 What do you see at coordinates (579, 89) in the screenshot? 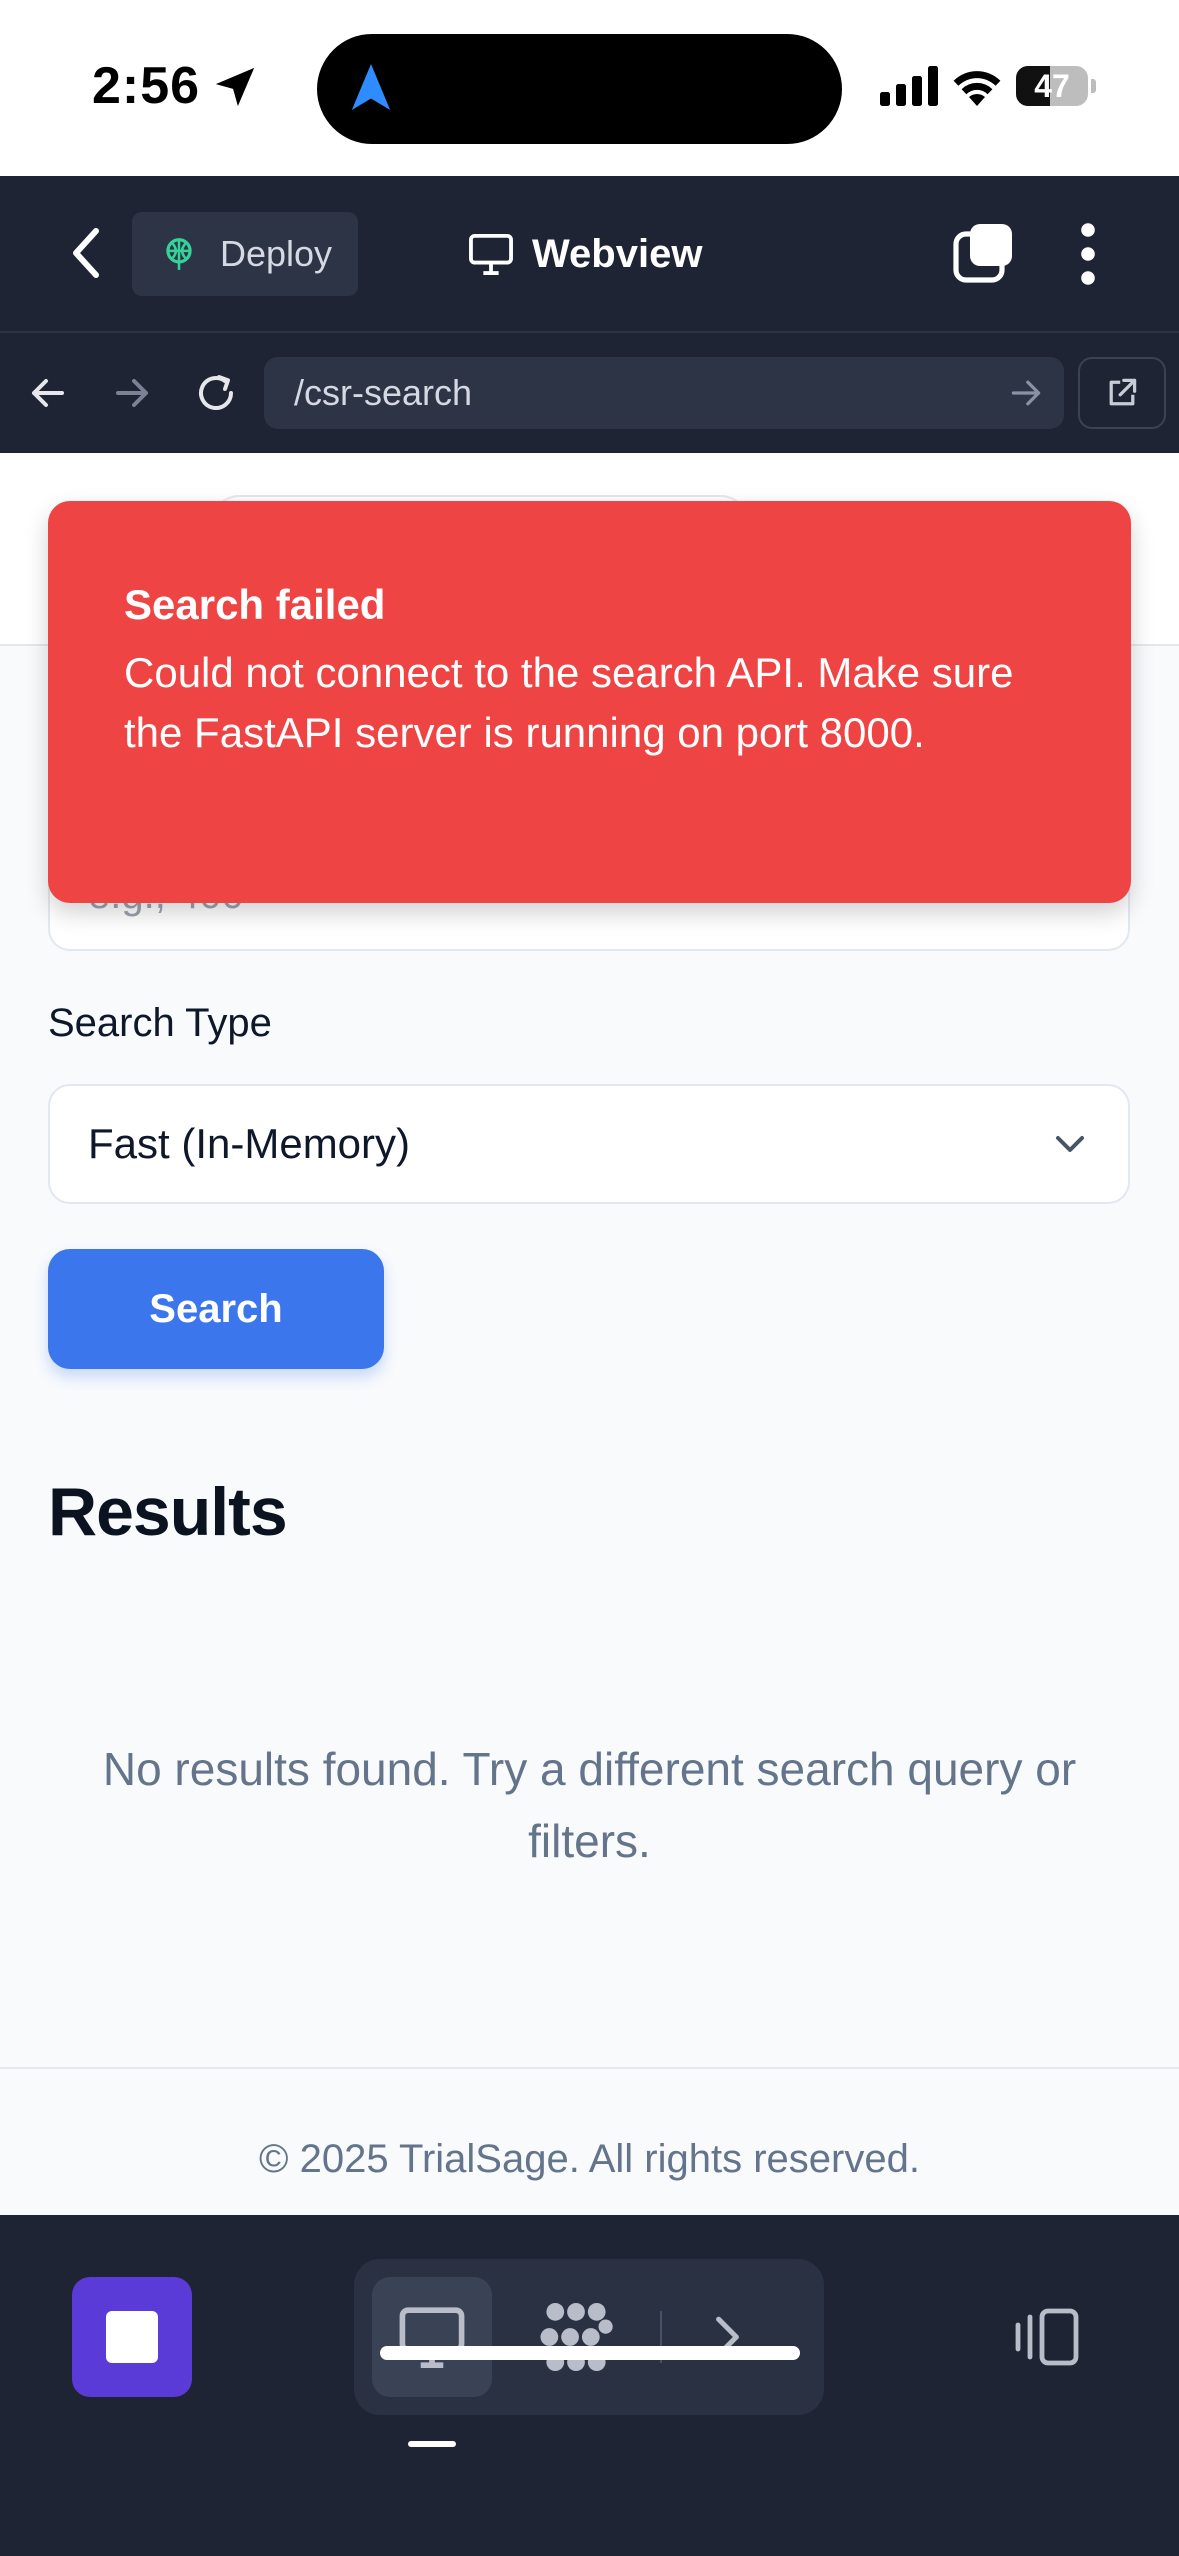
I see `dynamic-island` at bounding box center [579, 89].